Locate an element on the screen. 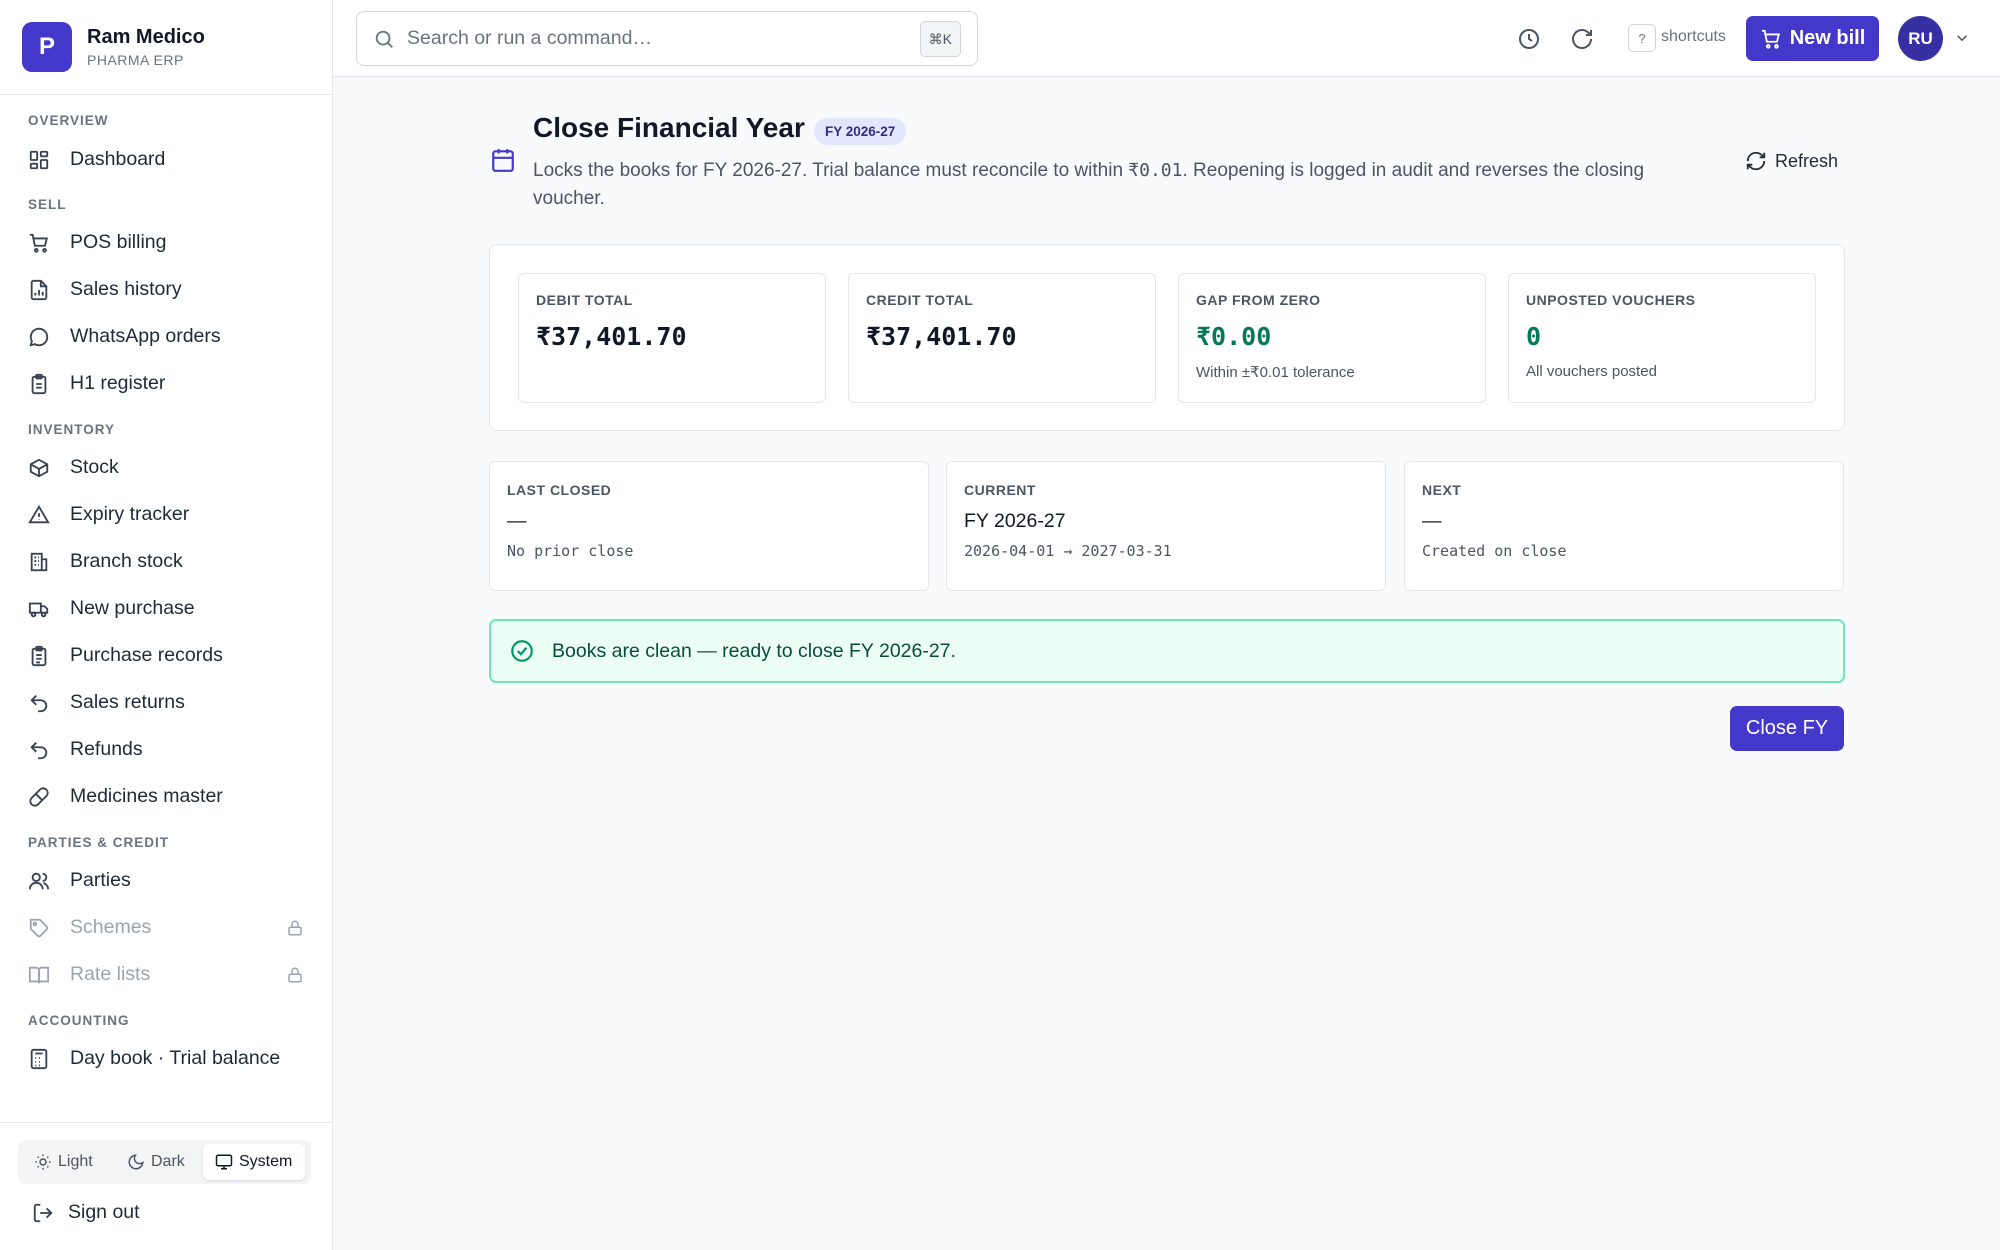 This screenshot has height=1250, width=2000. sidebar-footer: Light Dark System Sign out is located at coordinates (166, 1186).